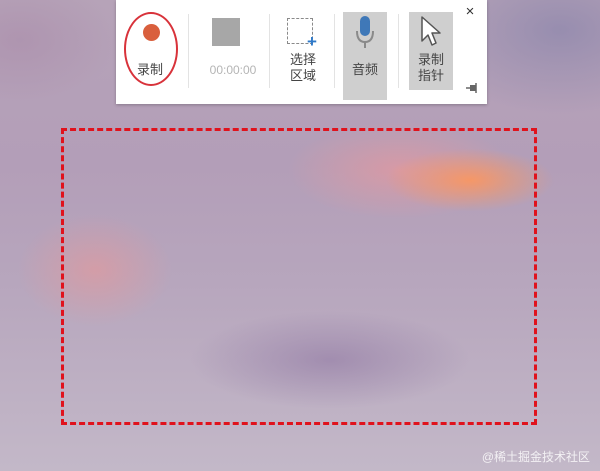 The image size is (600, 471). I want to click on record-button: 录制, so click(150, 52).